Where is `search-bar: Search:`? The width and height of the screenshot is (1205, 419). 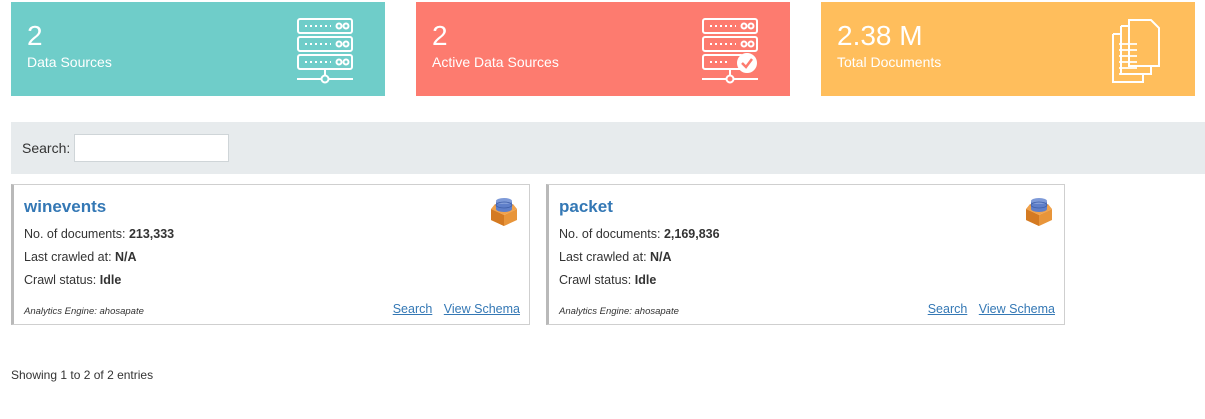 search-bar: Search: is located at coordinates (608, 148).